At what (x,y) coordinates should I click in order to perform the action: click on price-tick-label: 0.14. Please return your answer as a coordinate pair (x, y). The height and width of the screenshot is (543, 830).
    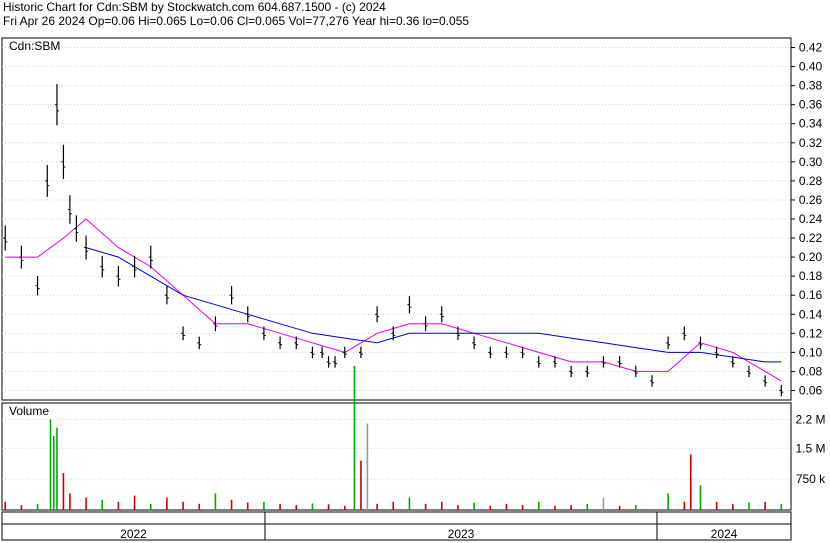
    Looking at the image, I should click on (811, 314).